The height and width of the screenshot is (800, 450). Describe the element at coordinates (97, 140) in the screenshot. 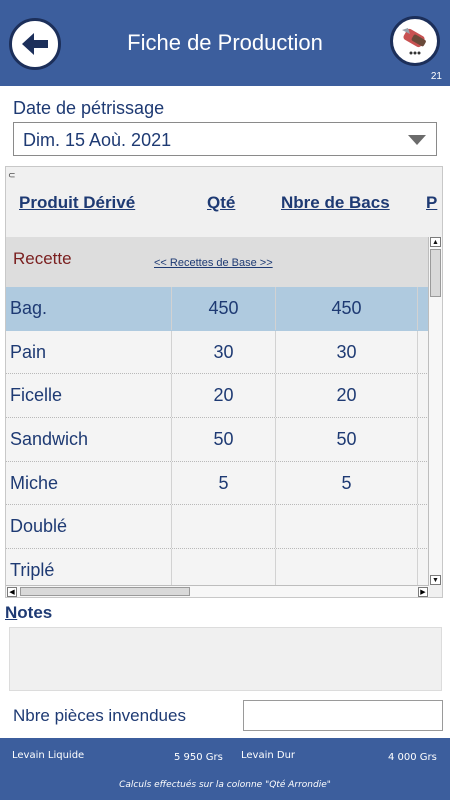

I see `date-value: Dim. 15 Aoù. 2021` at that location.